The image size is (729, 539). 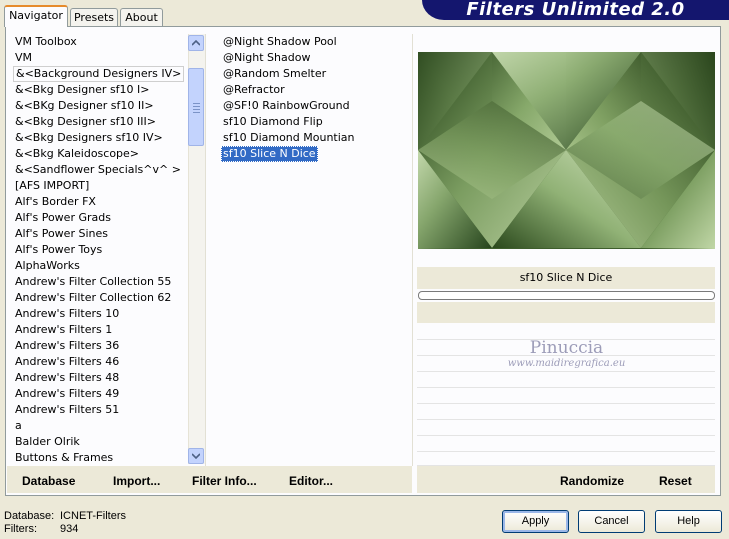 What do you see at coordinates (64, 458) in the screenshot?
I see `category-item: Buttons & Frames` at bounding box center [64, 458].